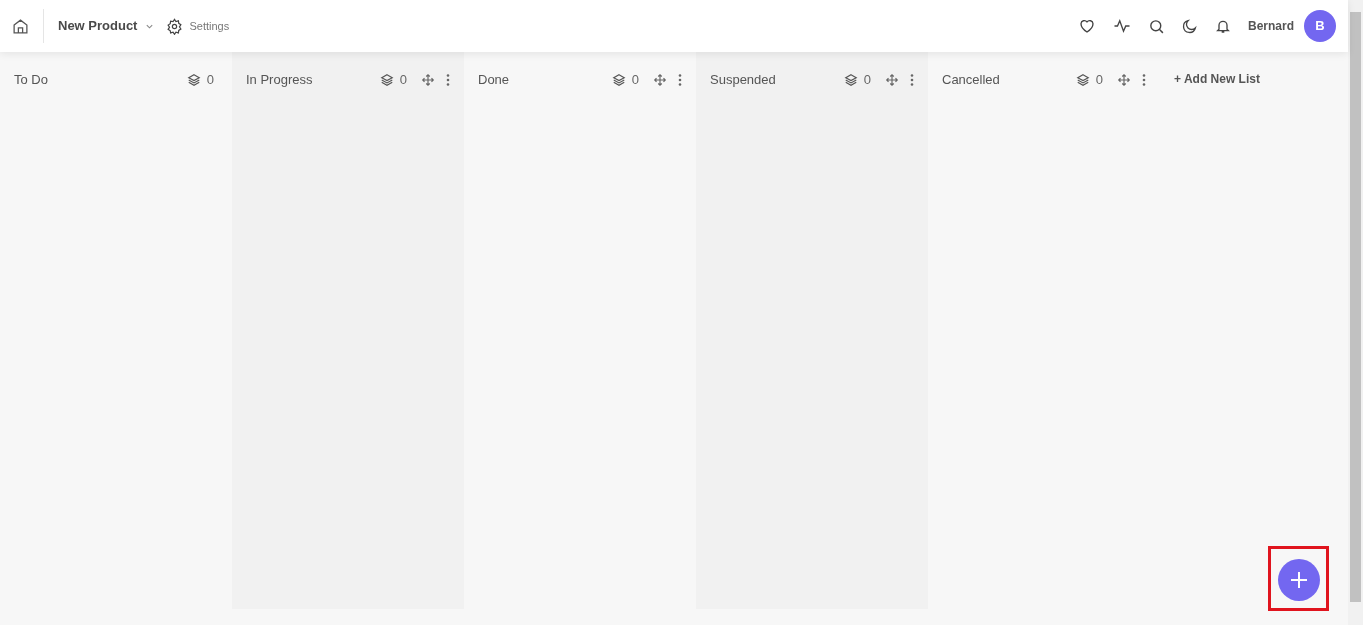 This screenshot has height=625, width=1363. Describe the element at coordinates (971, 80) in the screenshot. I see `list-title: Cancelled` at that location.